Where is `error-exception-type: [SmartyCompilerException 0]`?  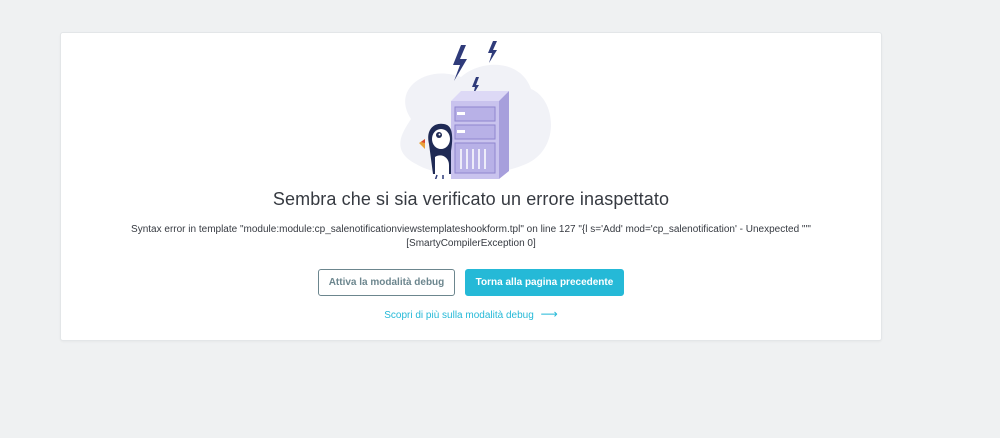
error-exception-type: [SmartyCompilerException 0] is located at coordinates (471, 243).